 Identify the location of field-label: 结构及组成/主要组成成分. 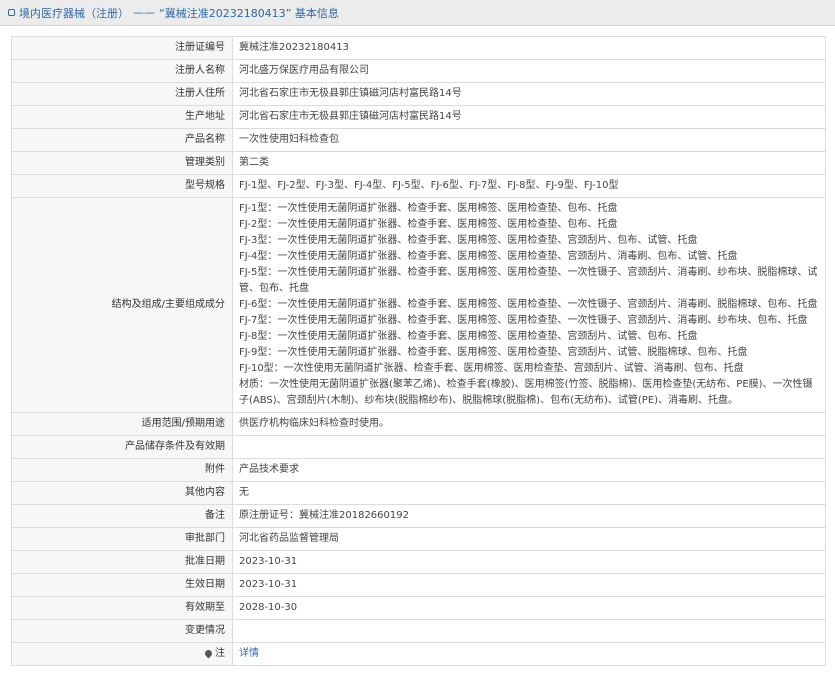
(122, 305).